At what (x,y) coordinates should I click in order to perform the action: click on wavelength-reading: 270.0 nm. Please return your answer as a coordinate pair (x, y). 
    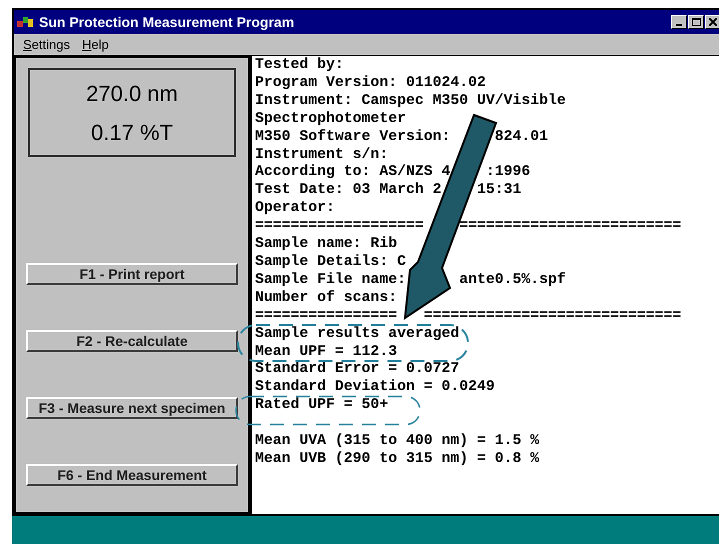
    Looking at the image, I should click on (132, 94).